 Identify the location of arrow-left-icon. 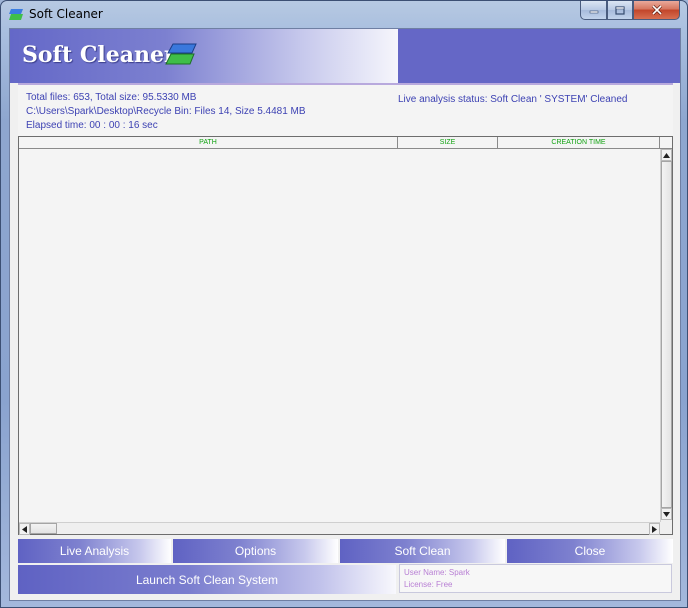
(24, 529).